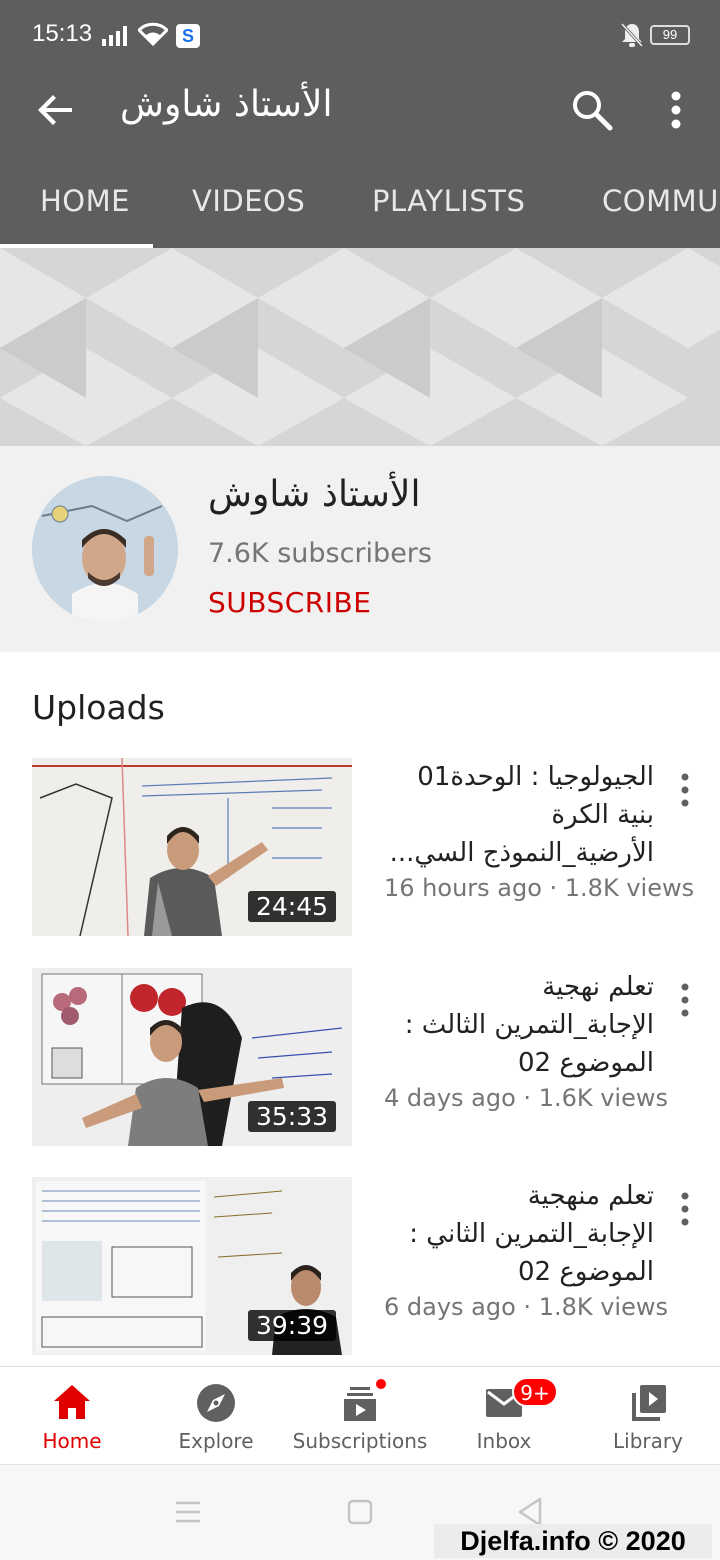 This screenshot has width=720, height=1560. What do you see at coordinates (291, 906) in the screenshot?
I see `video-duration: 24:45` at bounding box center [291, 906].